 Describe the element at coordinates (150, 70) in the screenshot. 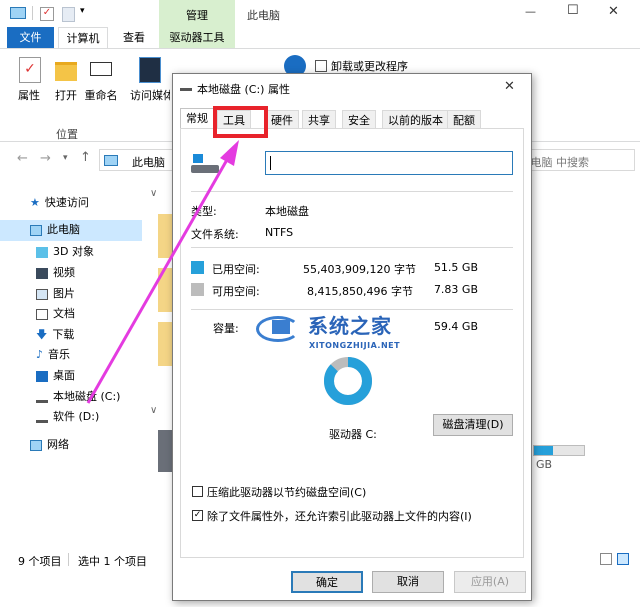

I see `access-media-icon` at that location.